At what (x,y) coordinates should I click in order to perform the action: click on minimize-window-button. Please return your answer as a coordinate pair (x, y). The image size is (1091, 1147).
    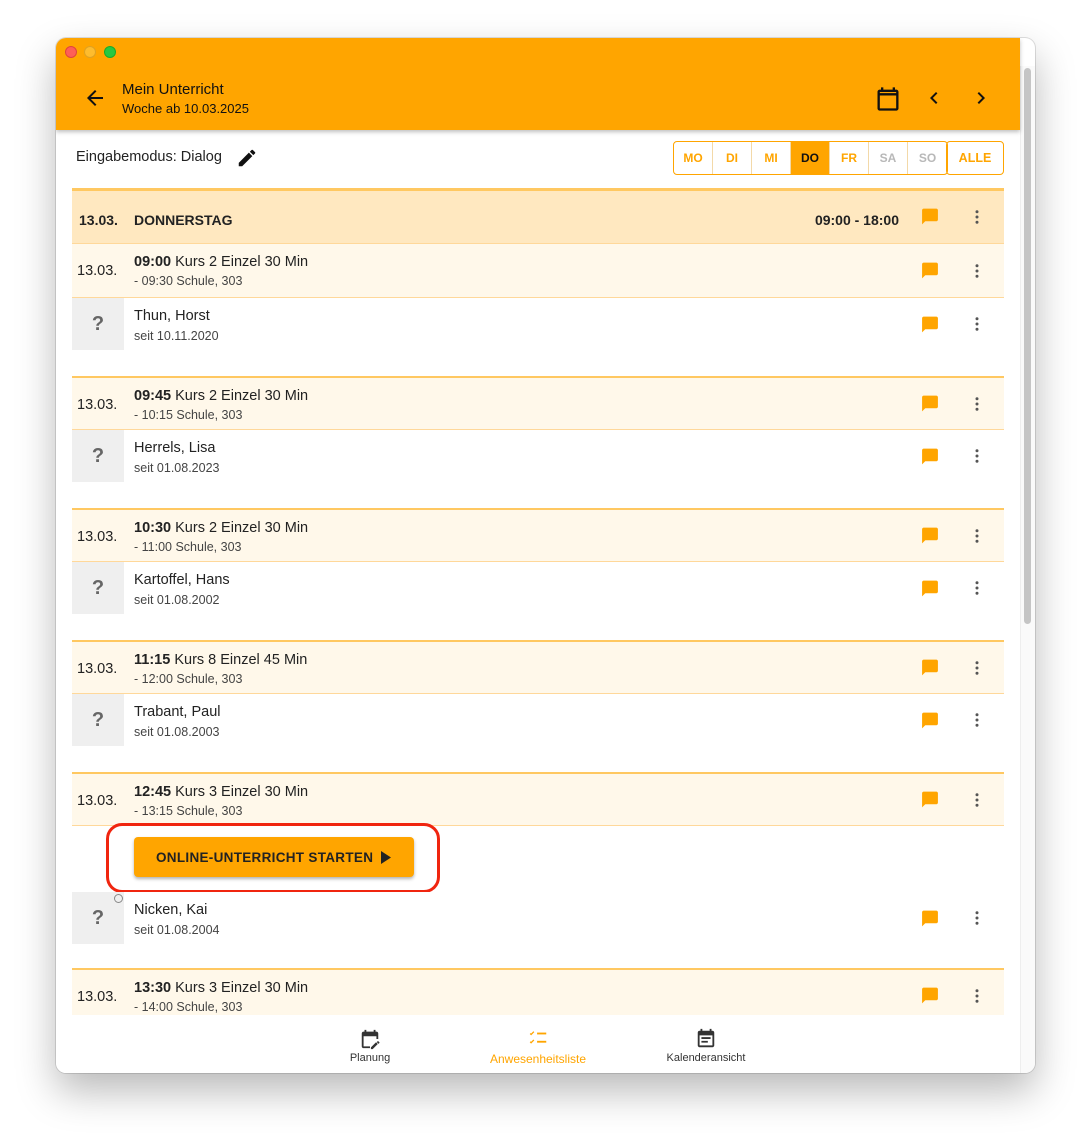
    Looking at the image, I should click on (90, 52).